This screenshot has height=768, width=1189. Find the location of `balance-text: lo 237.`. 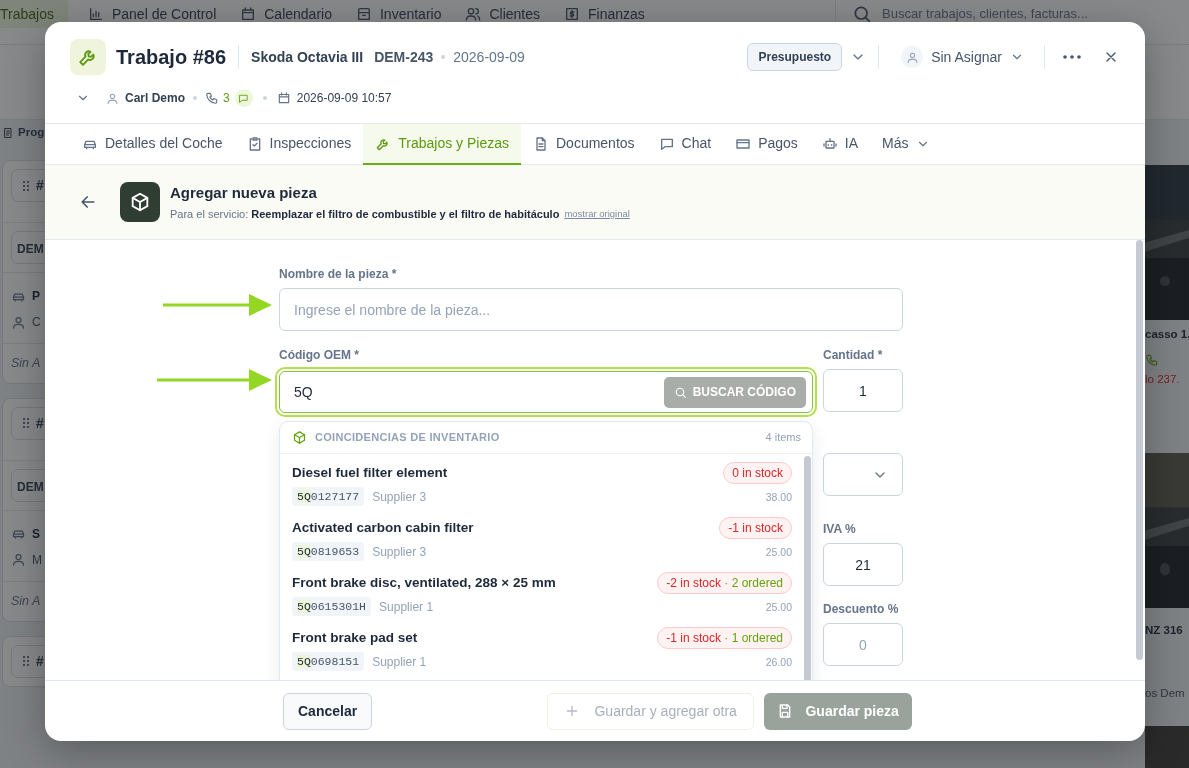

balance-text: lo 237. is located at coordinates (1163, 380).